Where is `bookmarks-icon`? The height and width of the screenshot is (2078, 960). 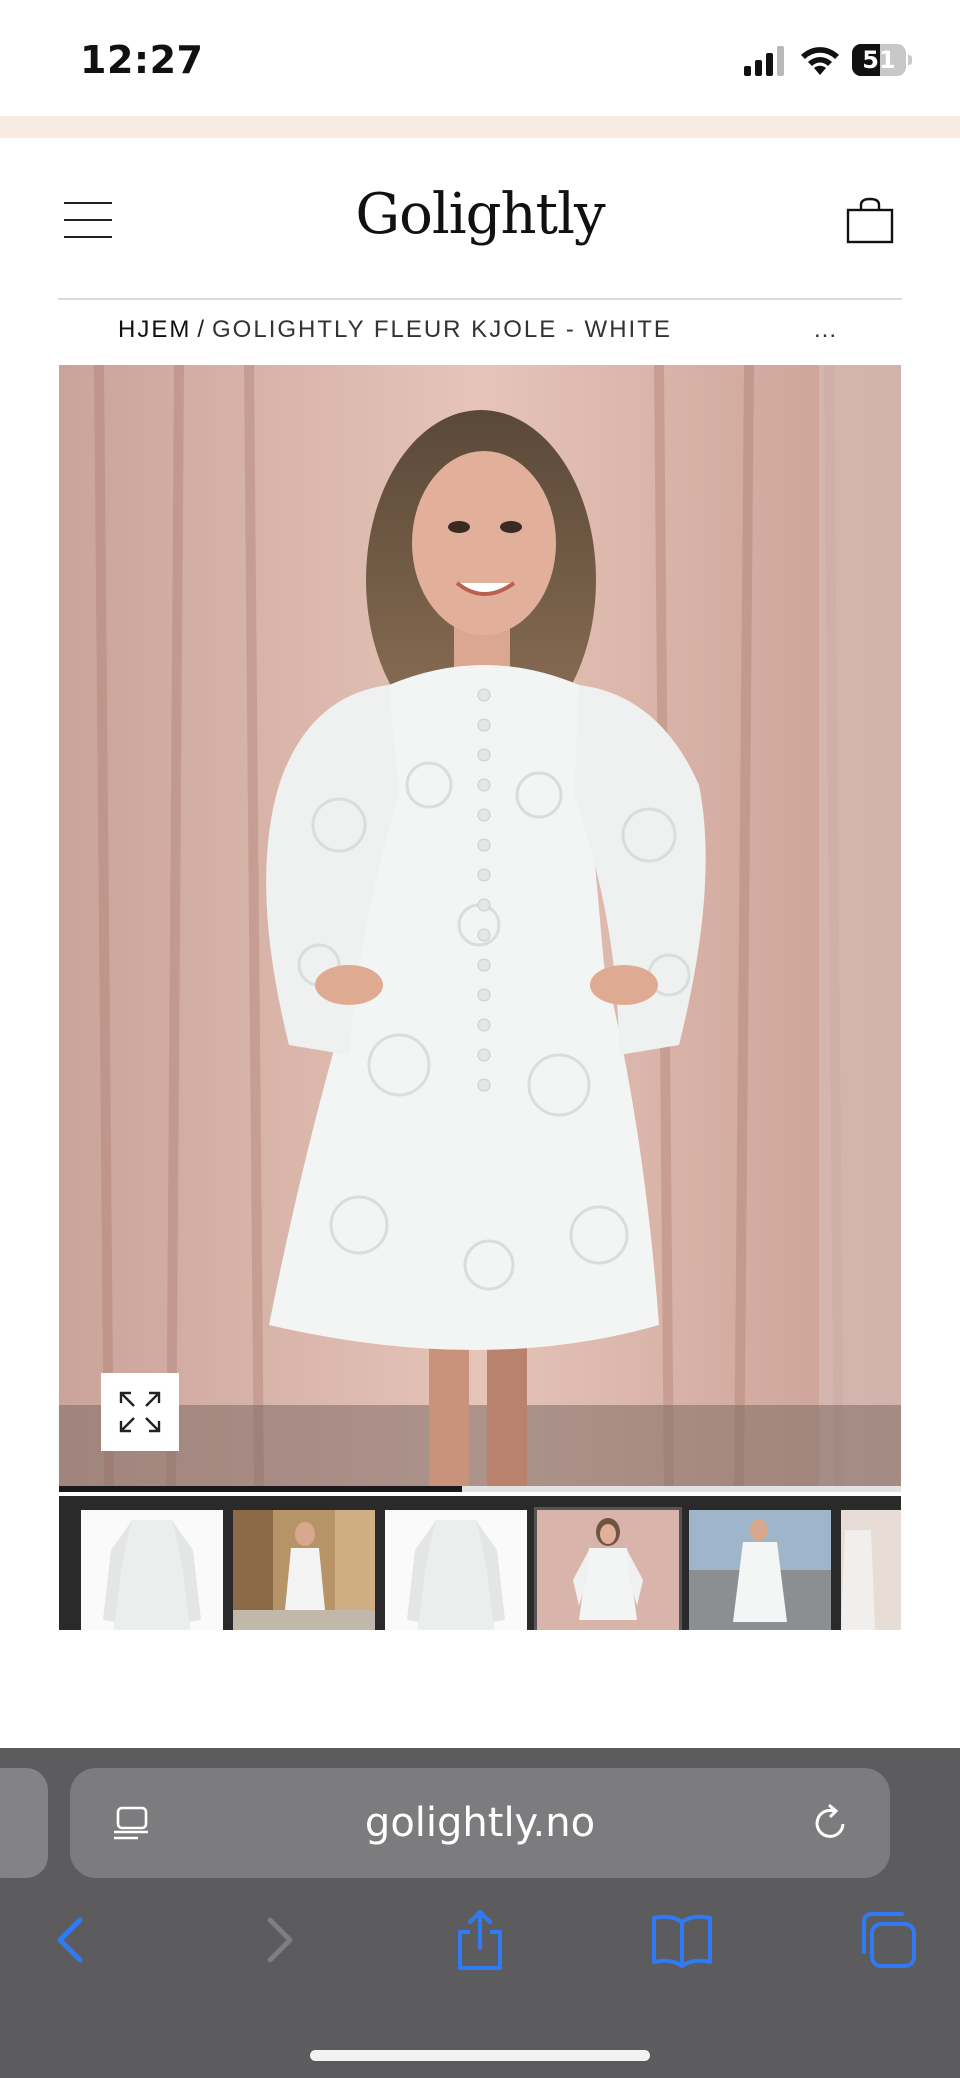
bookmarks-icon is located at coordinates (682, 1940).